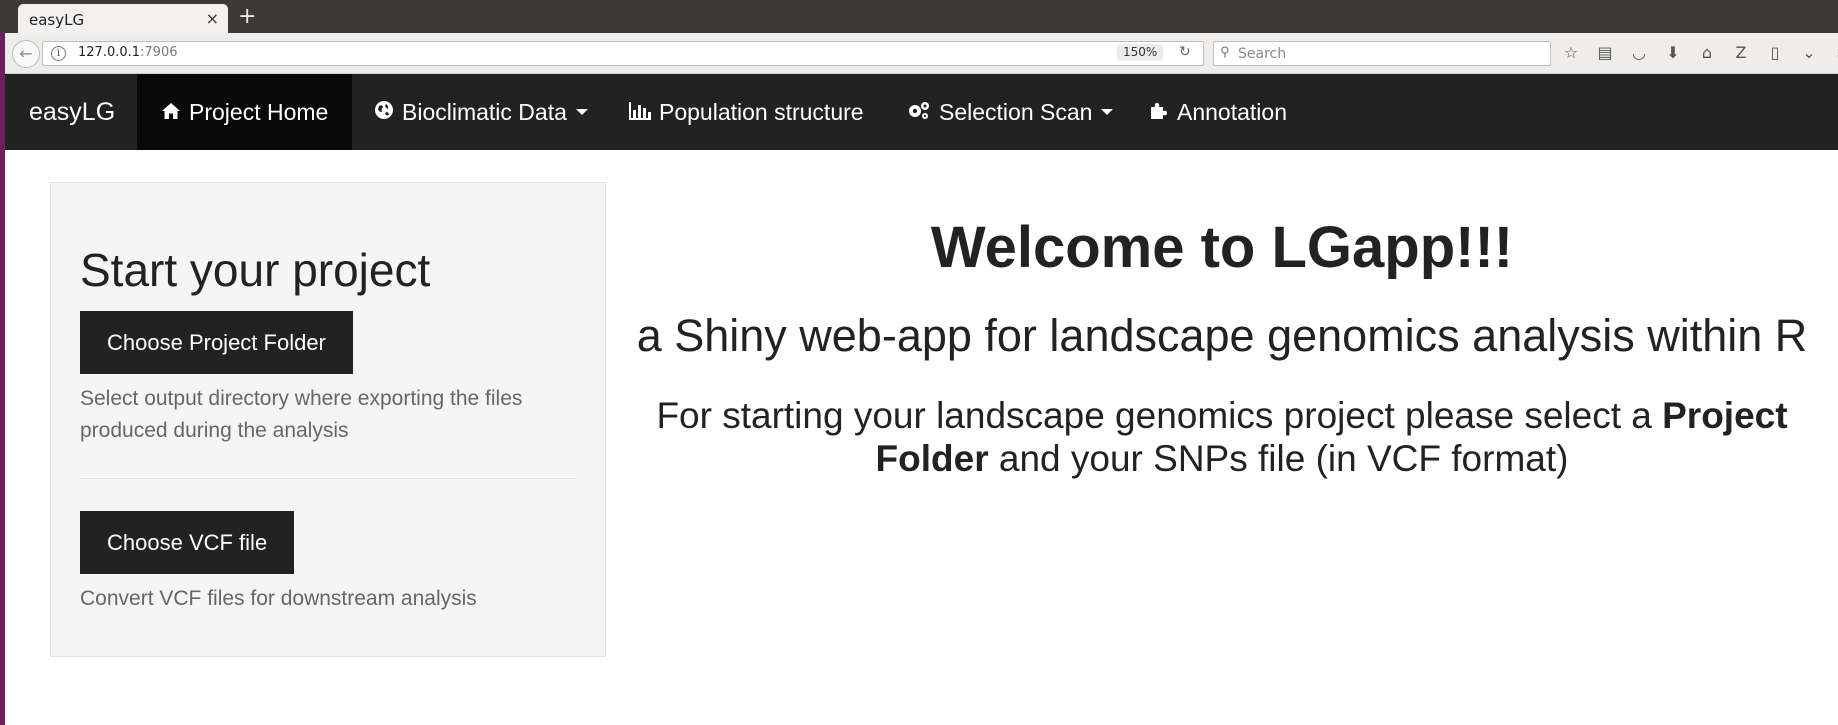 The height and width of the screenshot is (725, 1838). I want to click on brand-logo: easyLG, so click(72, 112).